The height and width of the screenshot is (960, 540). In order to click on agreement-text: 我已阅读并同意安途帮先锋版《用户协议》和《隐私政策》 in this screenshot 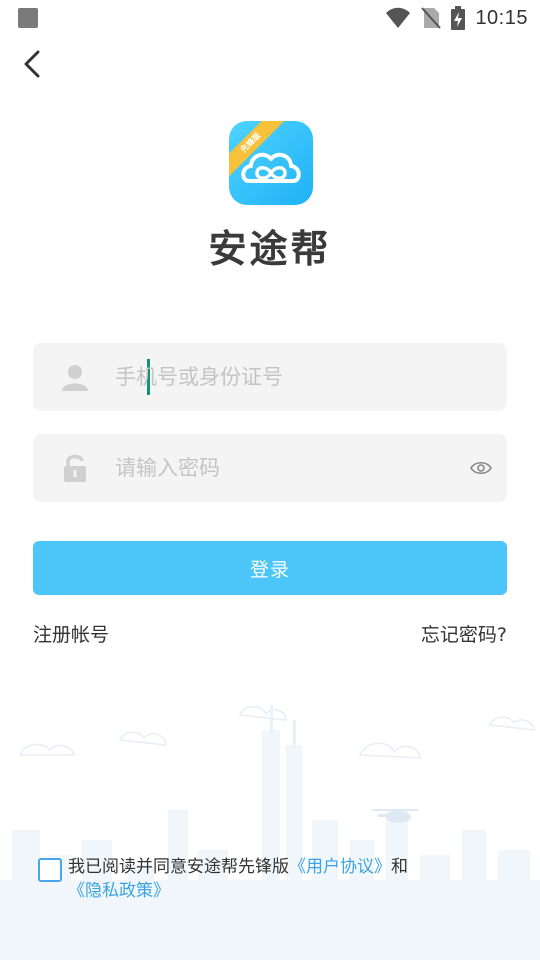, I will do `click(288, 879)`.